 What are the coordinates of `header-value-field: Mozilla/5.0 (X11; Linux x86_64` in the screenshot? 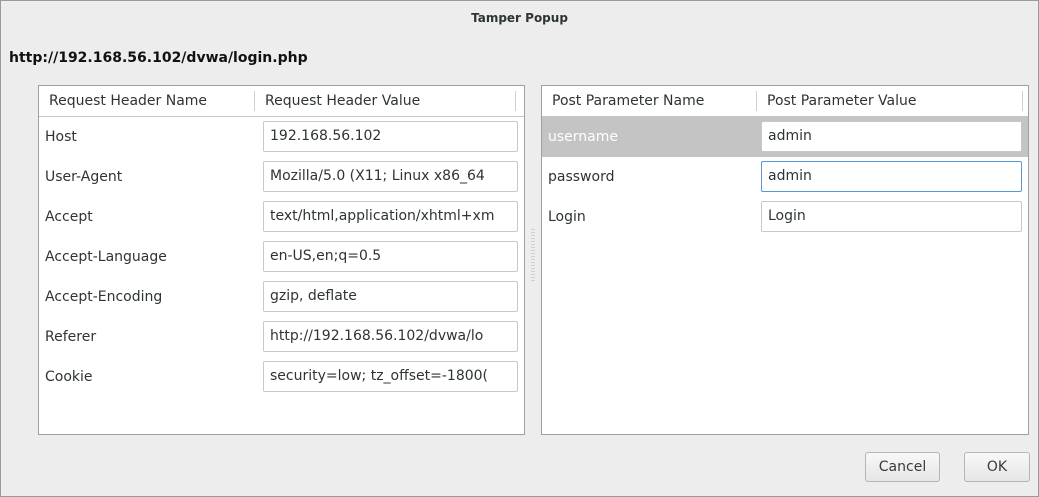 It's located at (390, 176).